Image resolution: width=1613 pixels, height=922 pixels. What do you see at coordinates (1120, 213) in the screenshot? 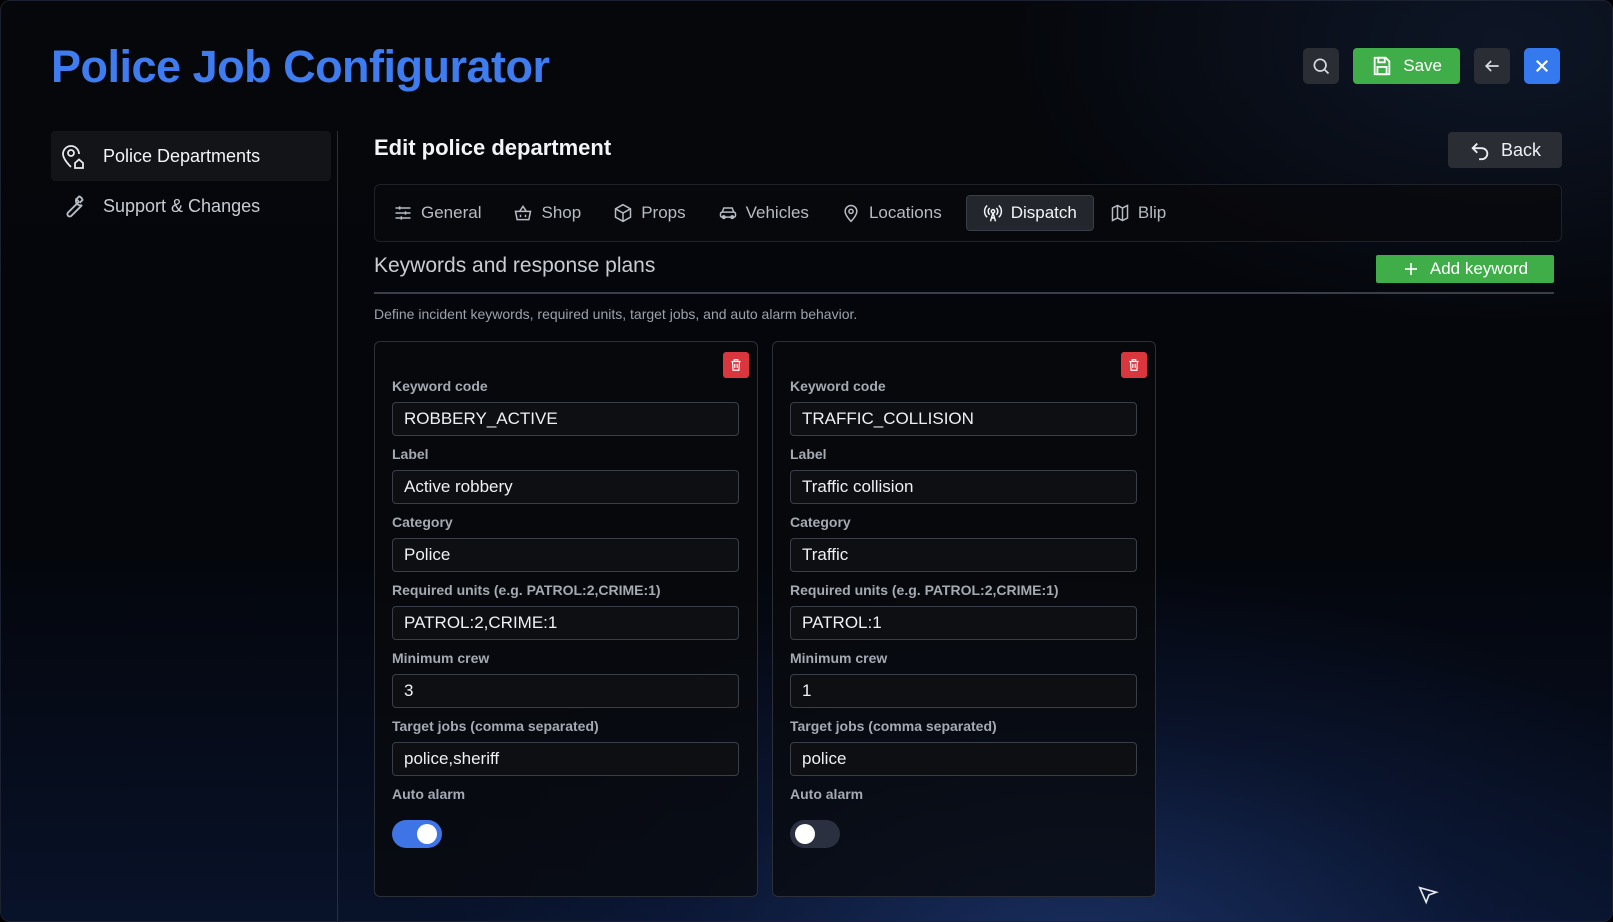
I see `map-icon` at bounding box center [1120, 213].